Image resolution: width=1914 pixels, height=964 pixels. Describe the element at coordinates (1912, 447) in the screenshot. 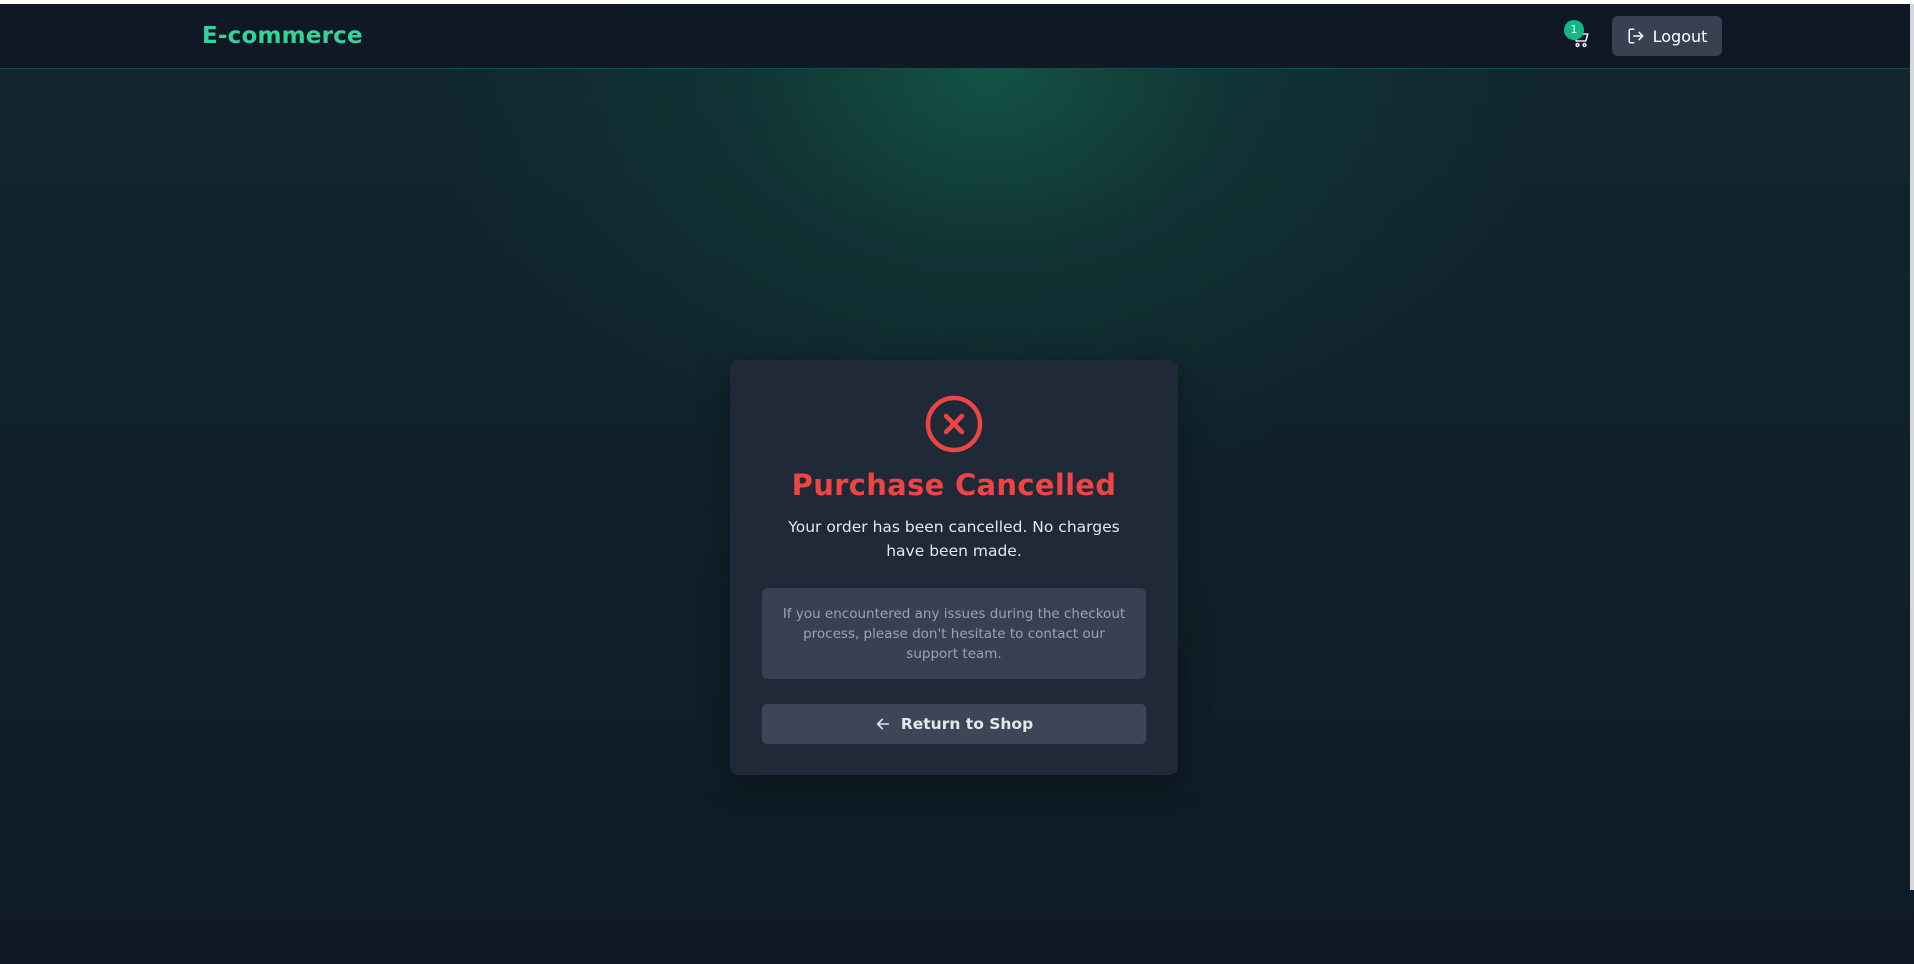

I see `scrollbar` at that location.